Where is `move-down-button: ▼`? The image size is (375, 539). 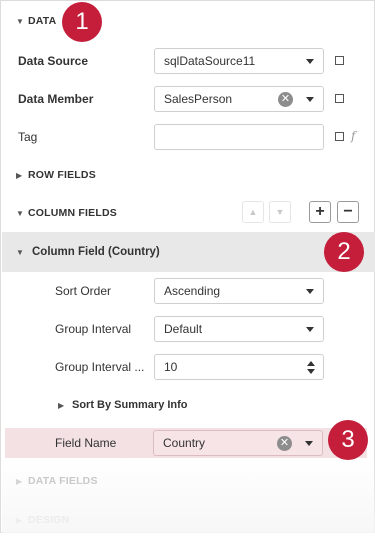 move-down-button: ▼ is located at coordinates (280, 212).